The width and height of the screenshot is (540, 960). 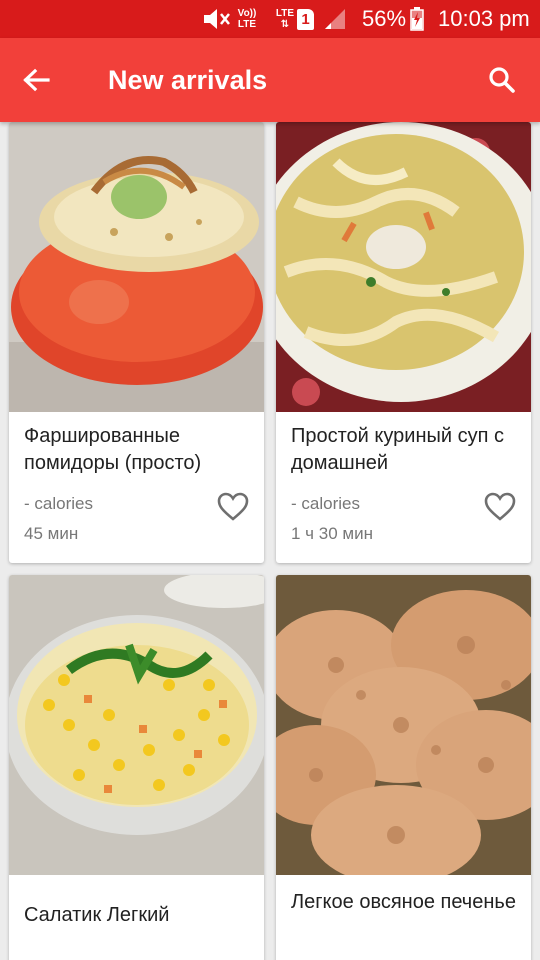 What do you see at coordinates (270, 80) in the screenshot?
I see `app-bar: New arrivals` at bounding box center [270, 80].